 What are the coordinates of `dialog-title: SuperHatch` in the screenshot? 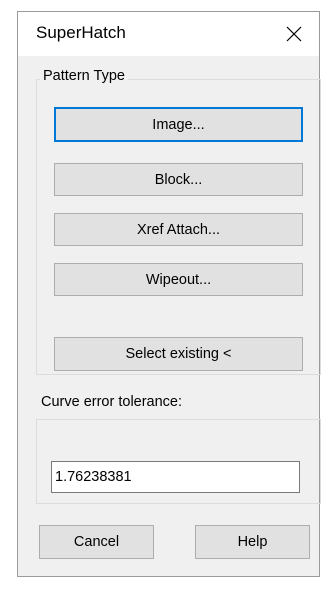 It's located at (81, 32).